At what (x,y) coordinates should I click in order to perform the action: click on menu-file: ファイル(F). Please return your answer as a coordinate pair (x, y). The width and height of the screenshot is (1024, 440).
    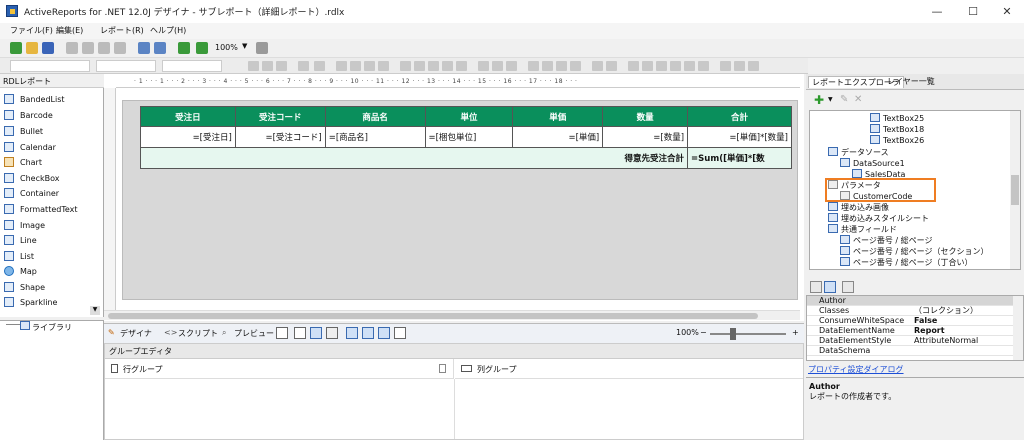
    Looking at the image, I should click on (31, 30).